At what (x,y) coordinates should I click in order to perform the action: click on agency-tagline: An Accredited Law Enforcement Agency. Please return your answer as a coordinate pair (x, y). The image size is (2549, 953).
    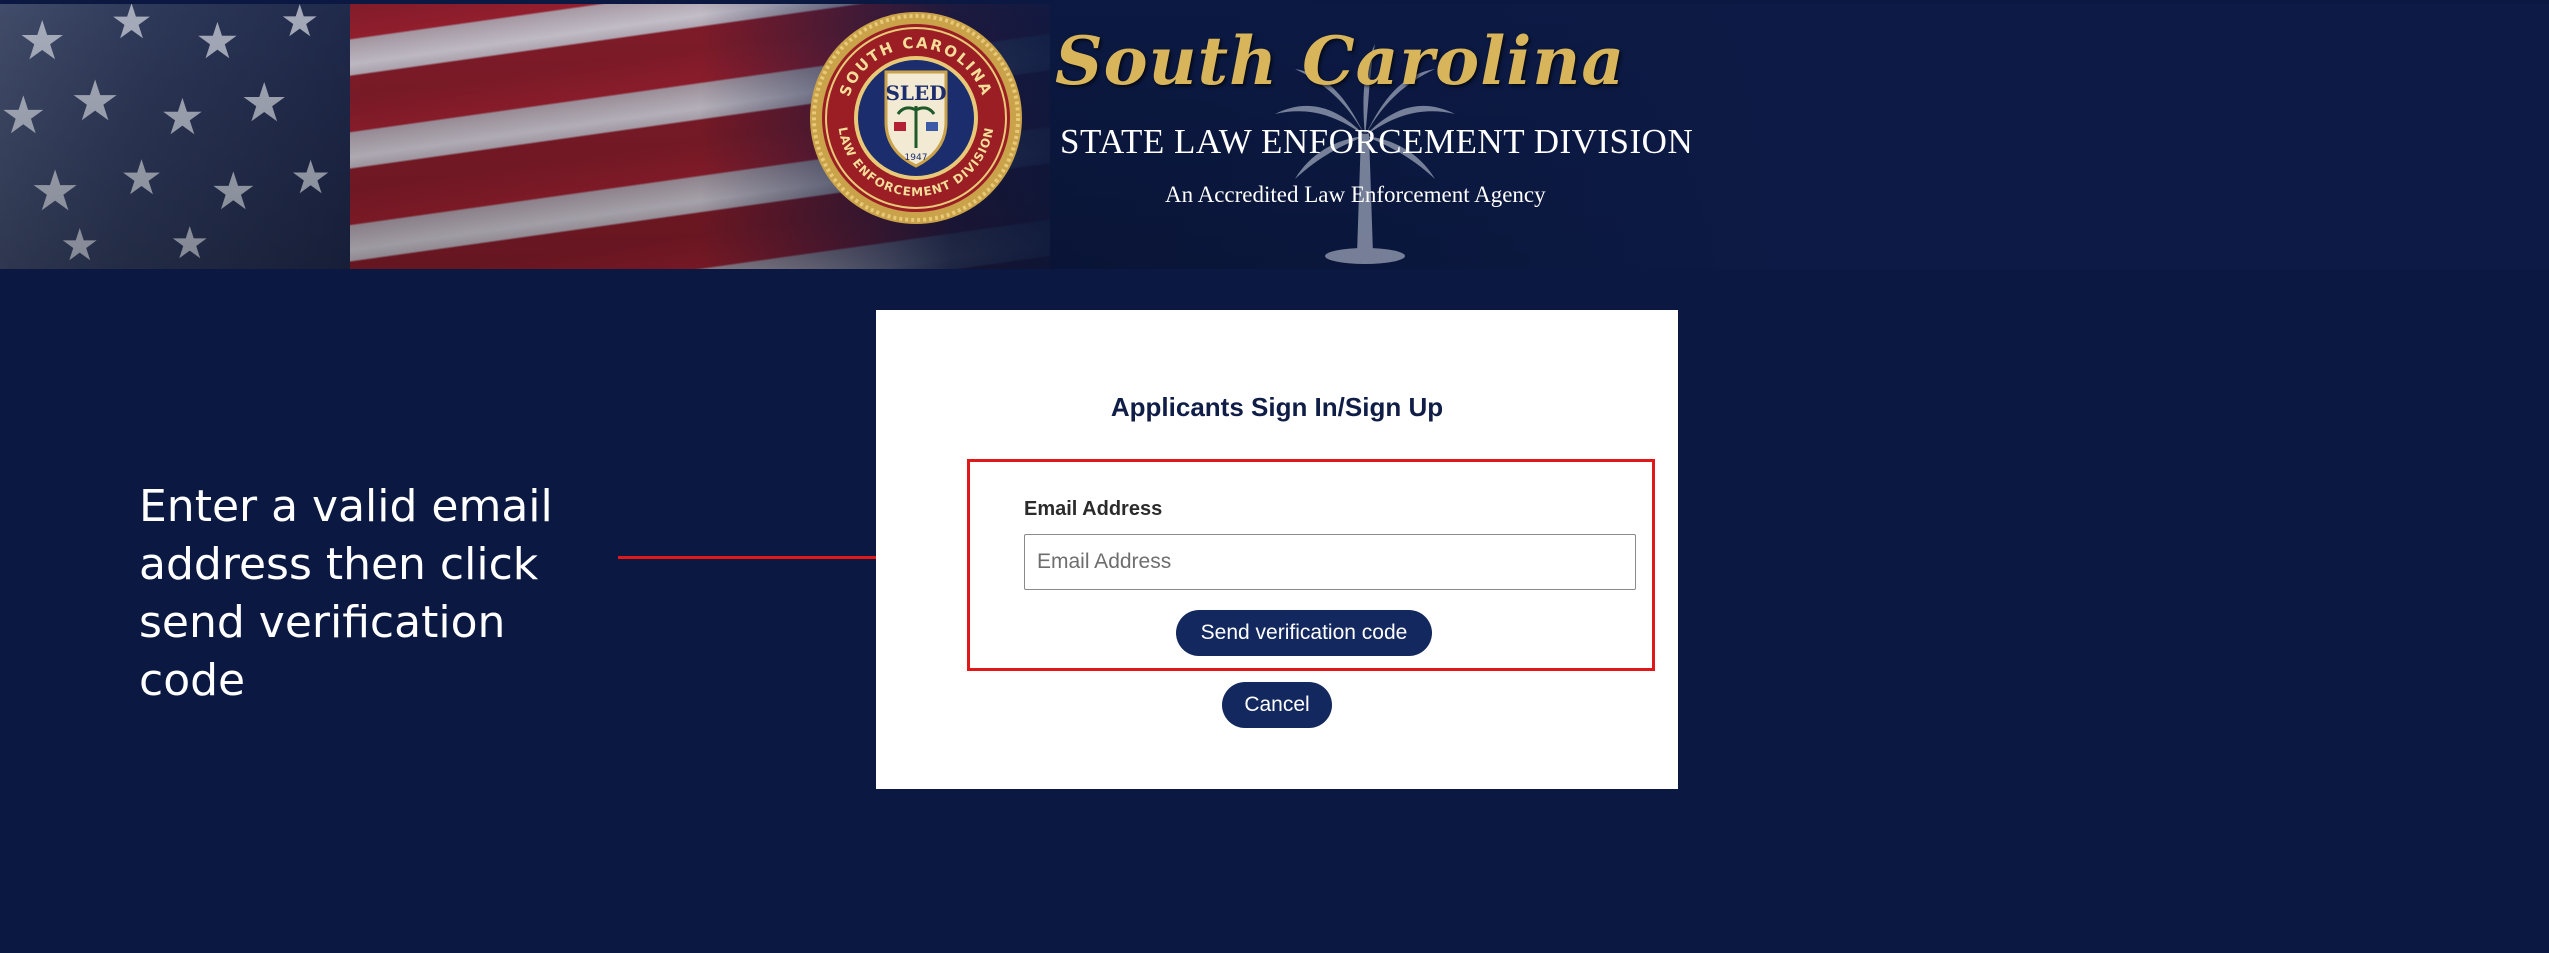
    Looking at the image, I should click on (1355, 194).